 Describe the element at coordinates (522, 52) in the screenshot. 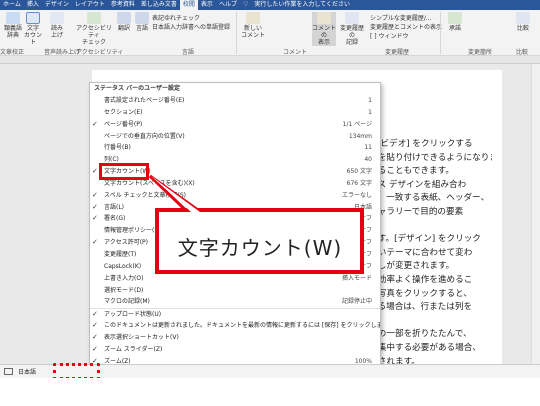

I see `group-label: 比較` at that location.